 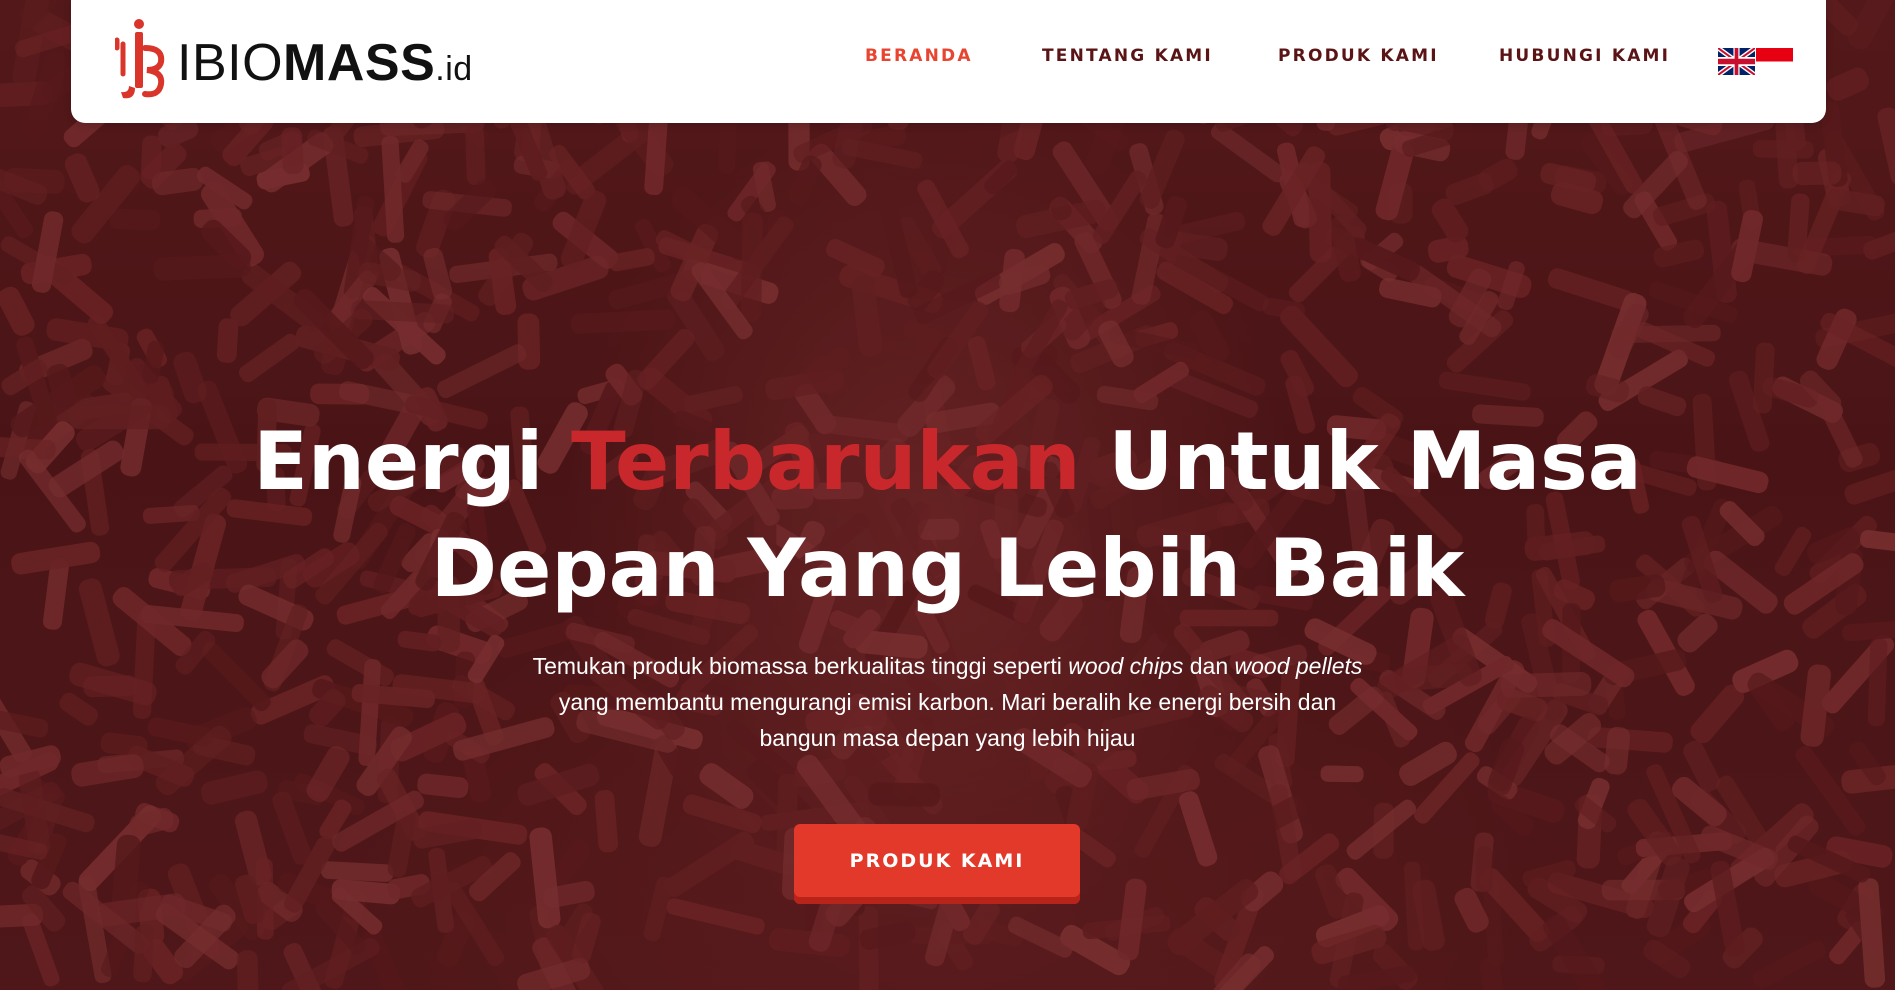 What do you see at coordinates (1361, 461) in the screenshot?
I see `headline-part2: Untuk Masa` at bounding box center [1361, 461].